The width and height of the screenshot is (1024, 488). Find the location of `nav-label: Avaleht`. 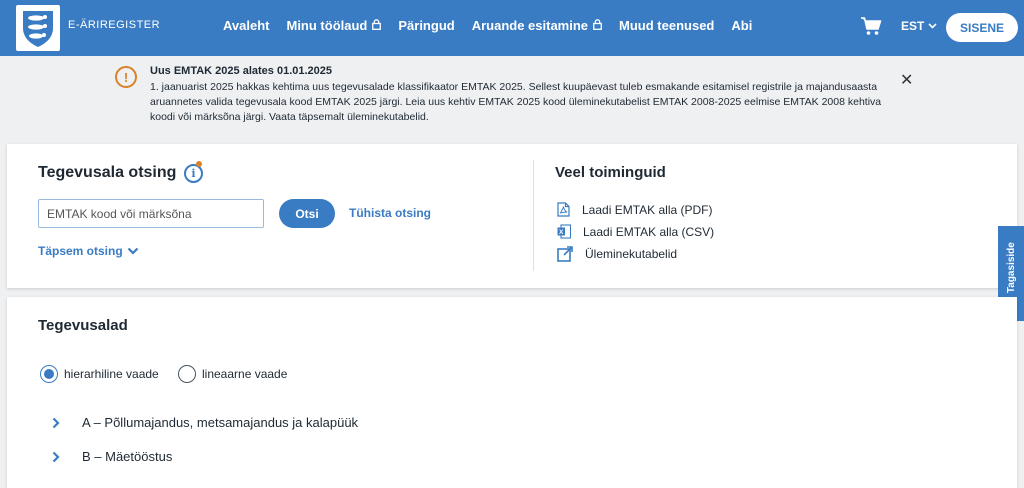

nav-label: Avaleht is located at coordinates (246, 25).